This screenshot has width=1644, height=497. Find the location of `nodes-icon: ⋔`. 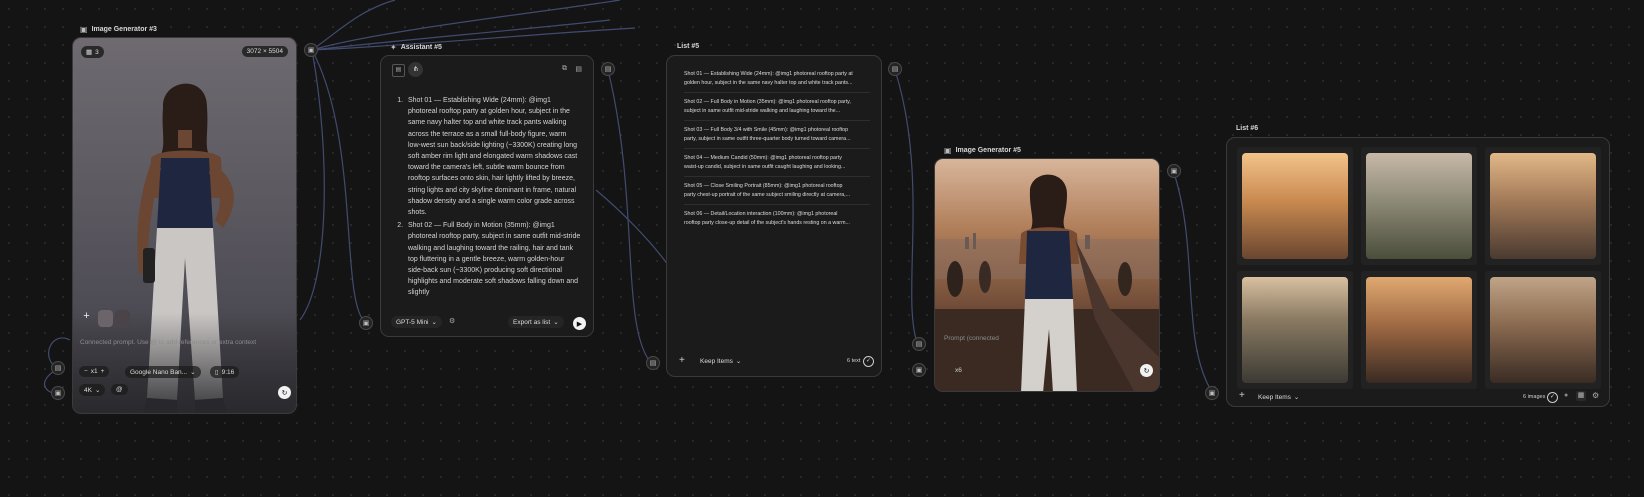

nodes-icon: ⋔ is located at coordinates (415, 69).